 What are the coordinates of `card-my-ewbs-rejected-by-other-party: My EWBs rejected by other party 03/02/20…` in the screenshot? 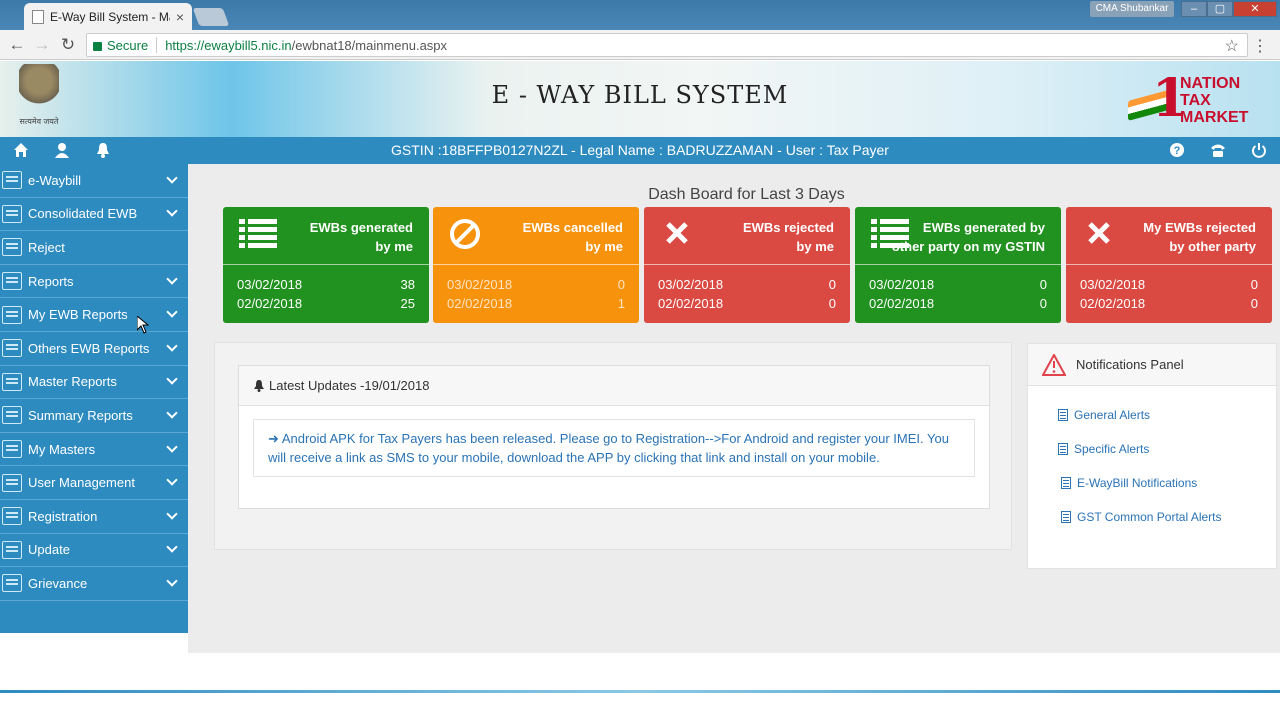 It's located at (1169, 265).